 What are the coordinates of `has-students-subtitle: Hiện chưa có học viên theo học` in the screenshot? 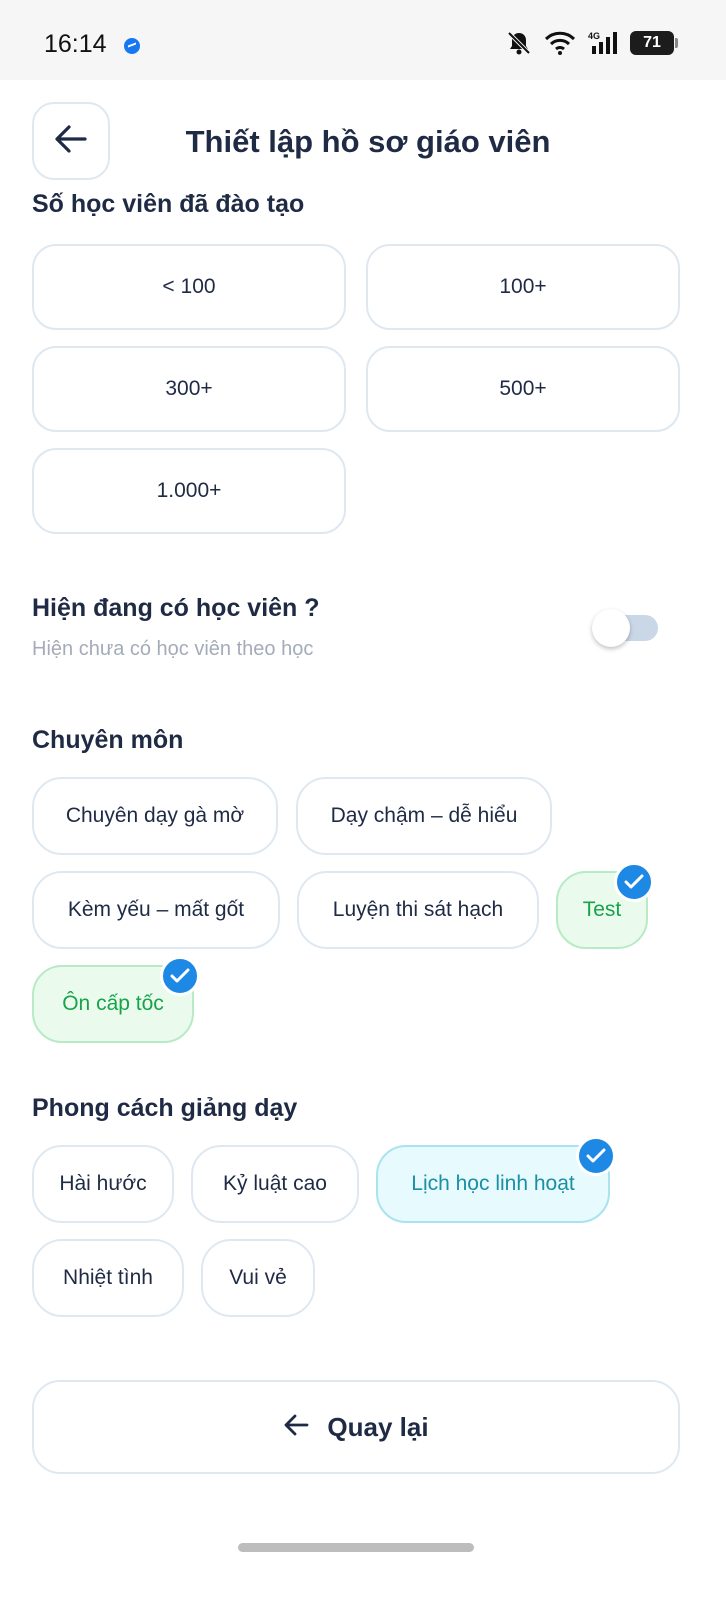 It's located at (173, 649).